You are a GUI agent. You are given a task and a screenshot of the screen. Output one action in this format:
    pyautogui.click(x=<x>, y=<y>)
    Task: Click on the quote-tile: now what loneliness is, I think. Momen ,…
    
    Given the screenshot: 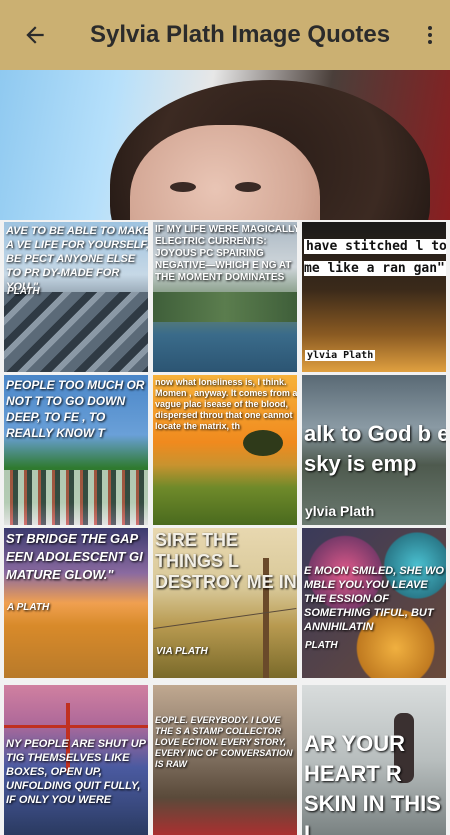 What is the action you would take?
    pyautogui.click(x=225, y=450)
    